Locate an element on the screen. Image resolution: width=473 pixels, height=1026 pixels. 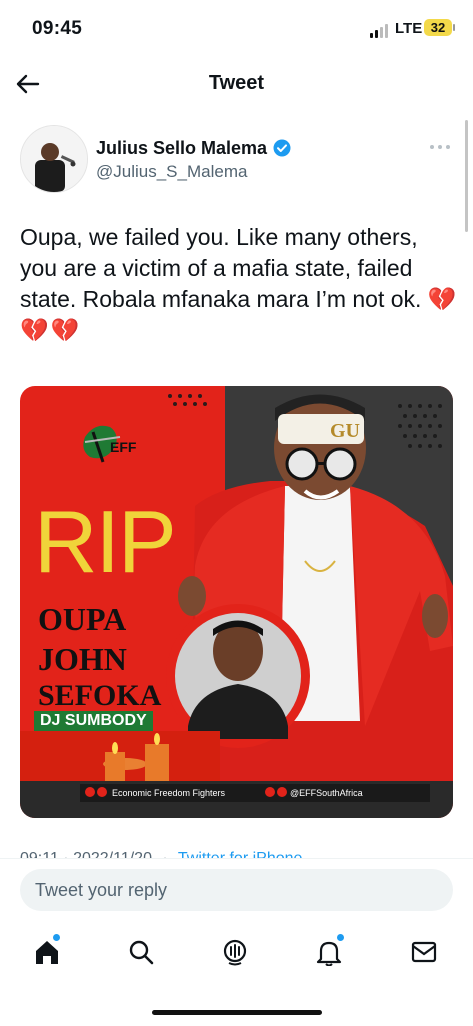
poster-name-line-3: SEFOKA is located at coordinates (100, 695).